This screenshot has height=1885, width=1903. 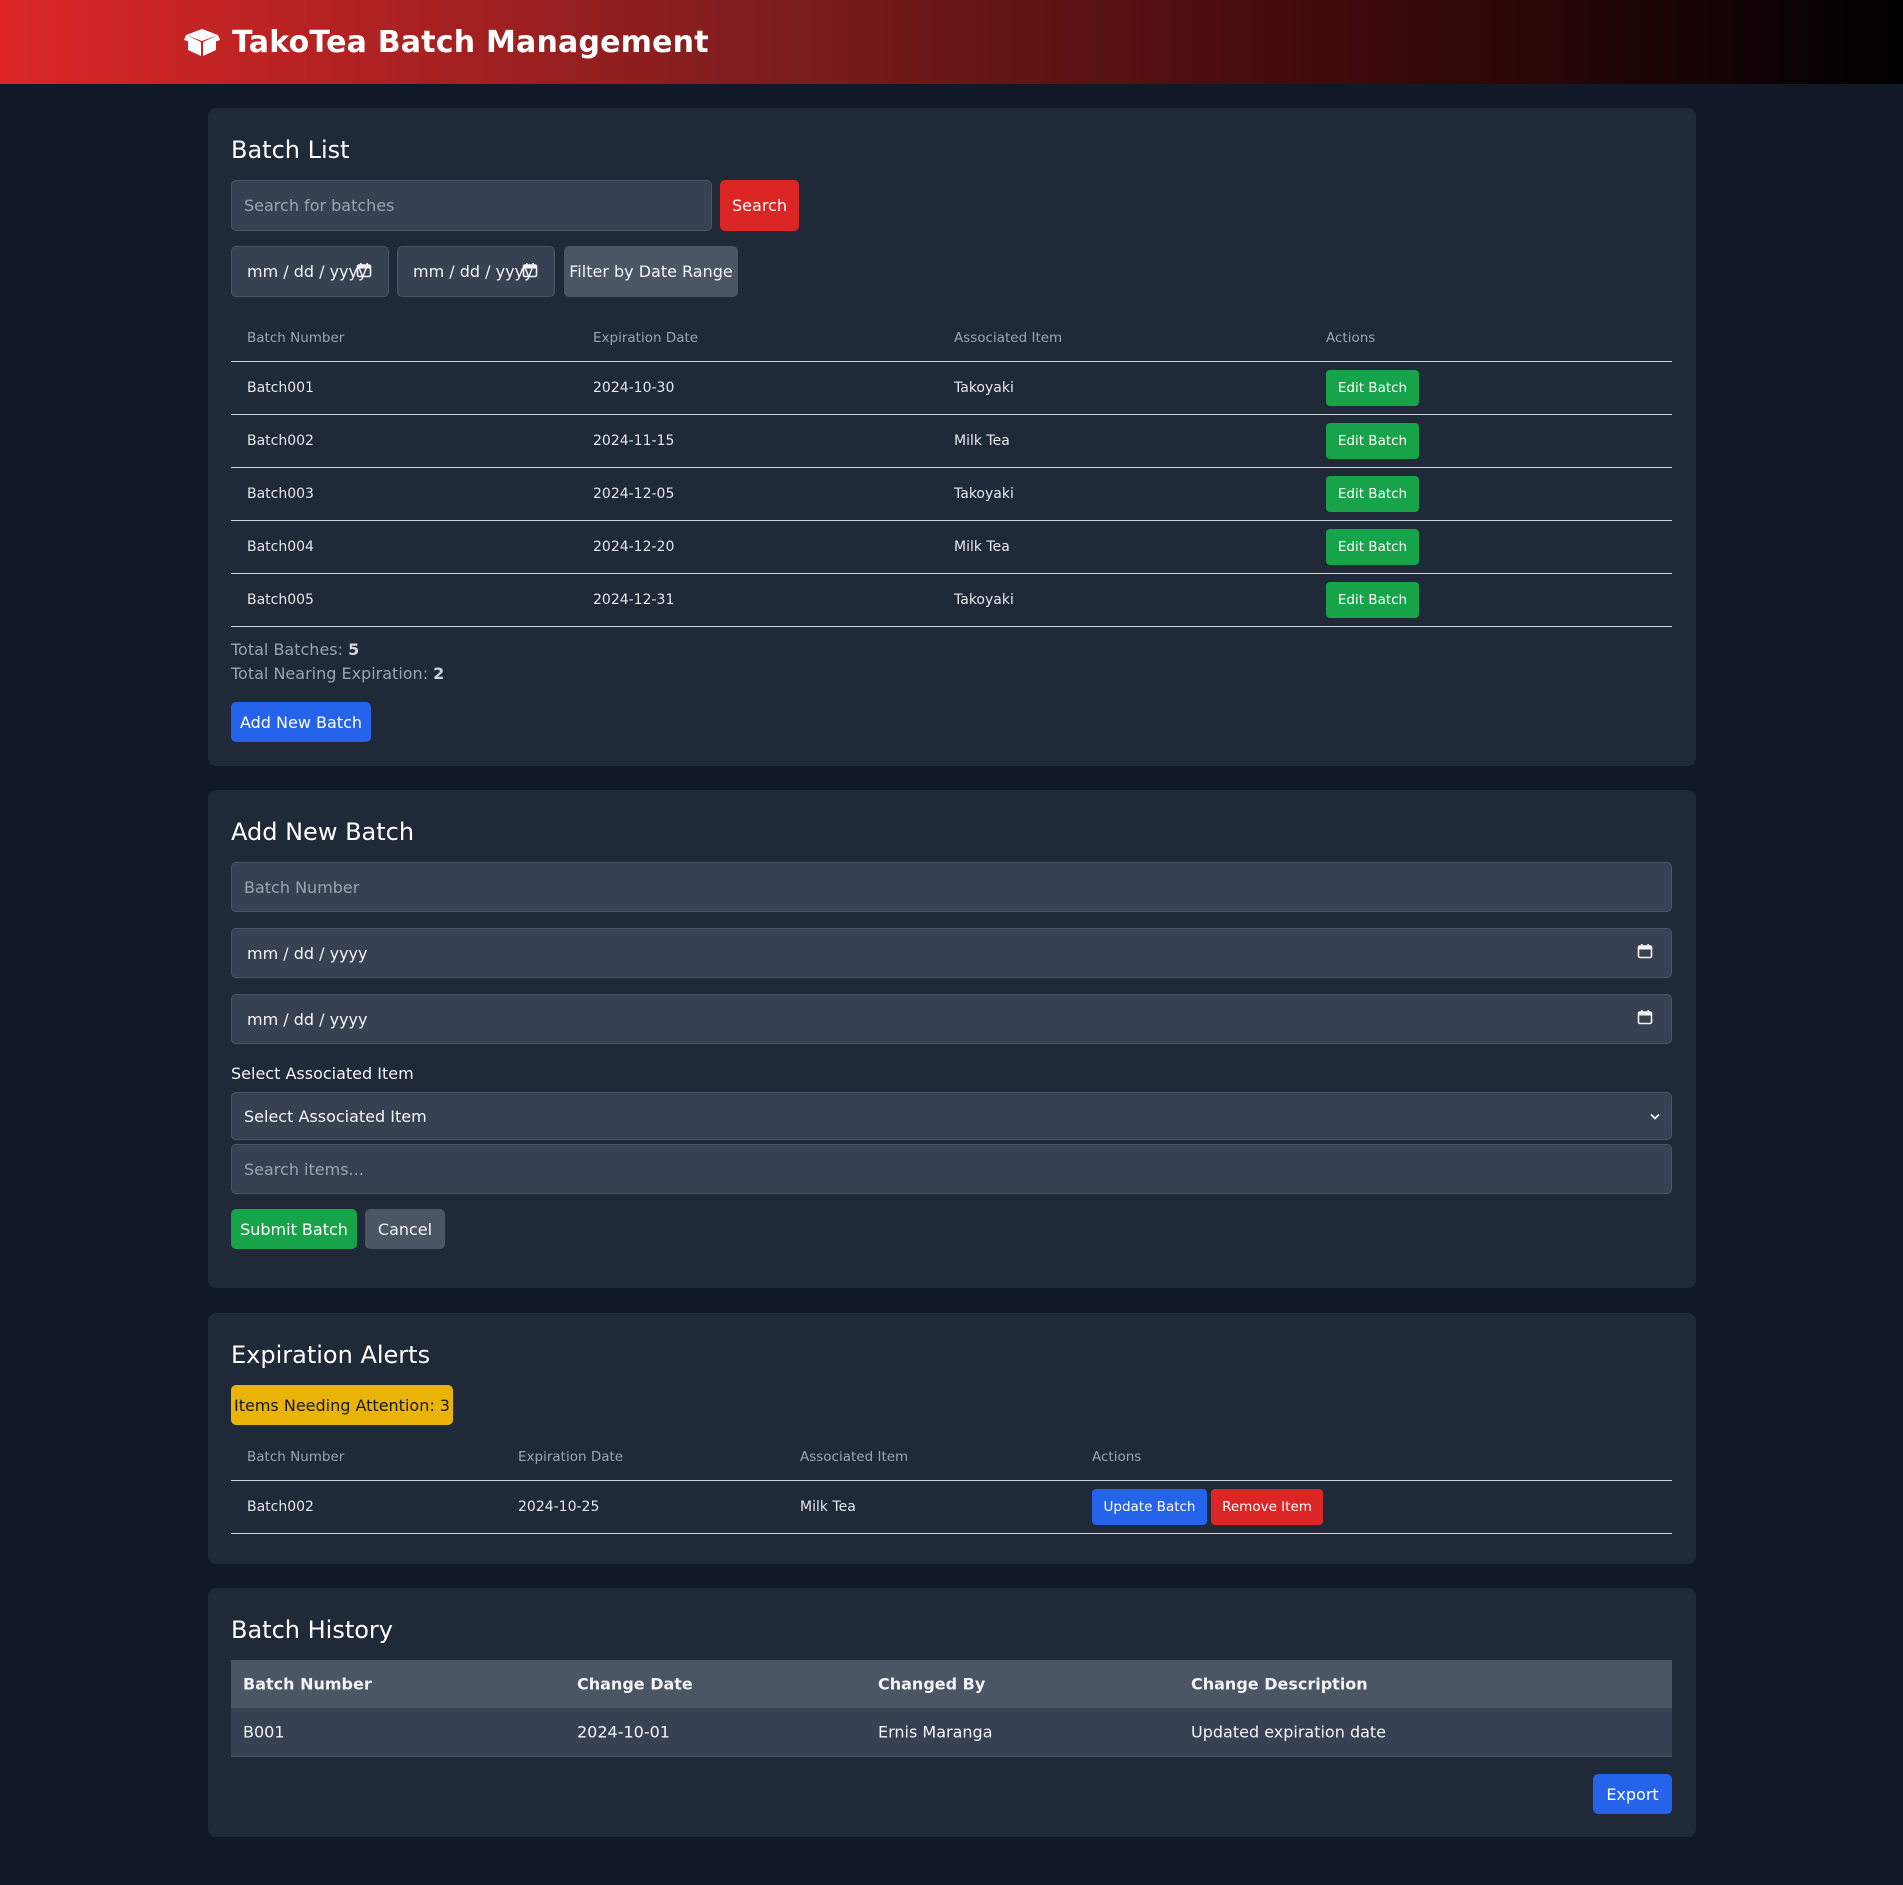 I want to click on associated-item-select: Select Associated Item, so click(x=951, y=1116).